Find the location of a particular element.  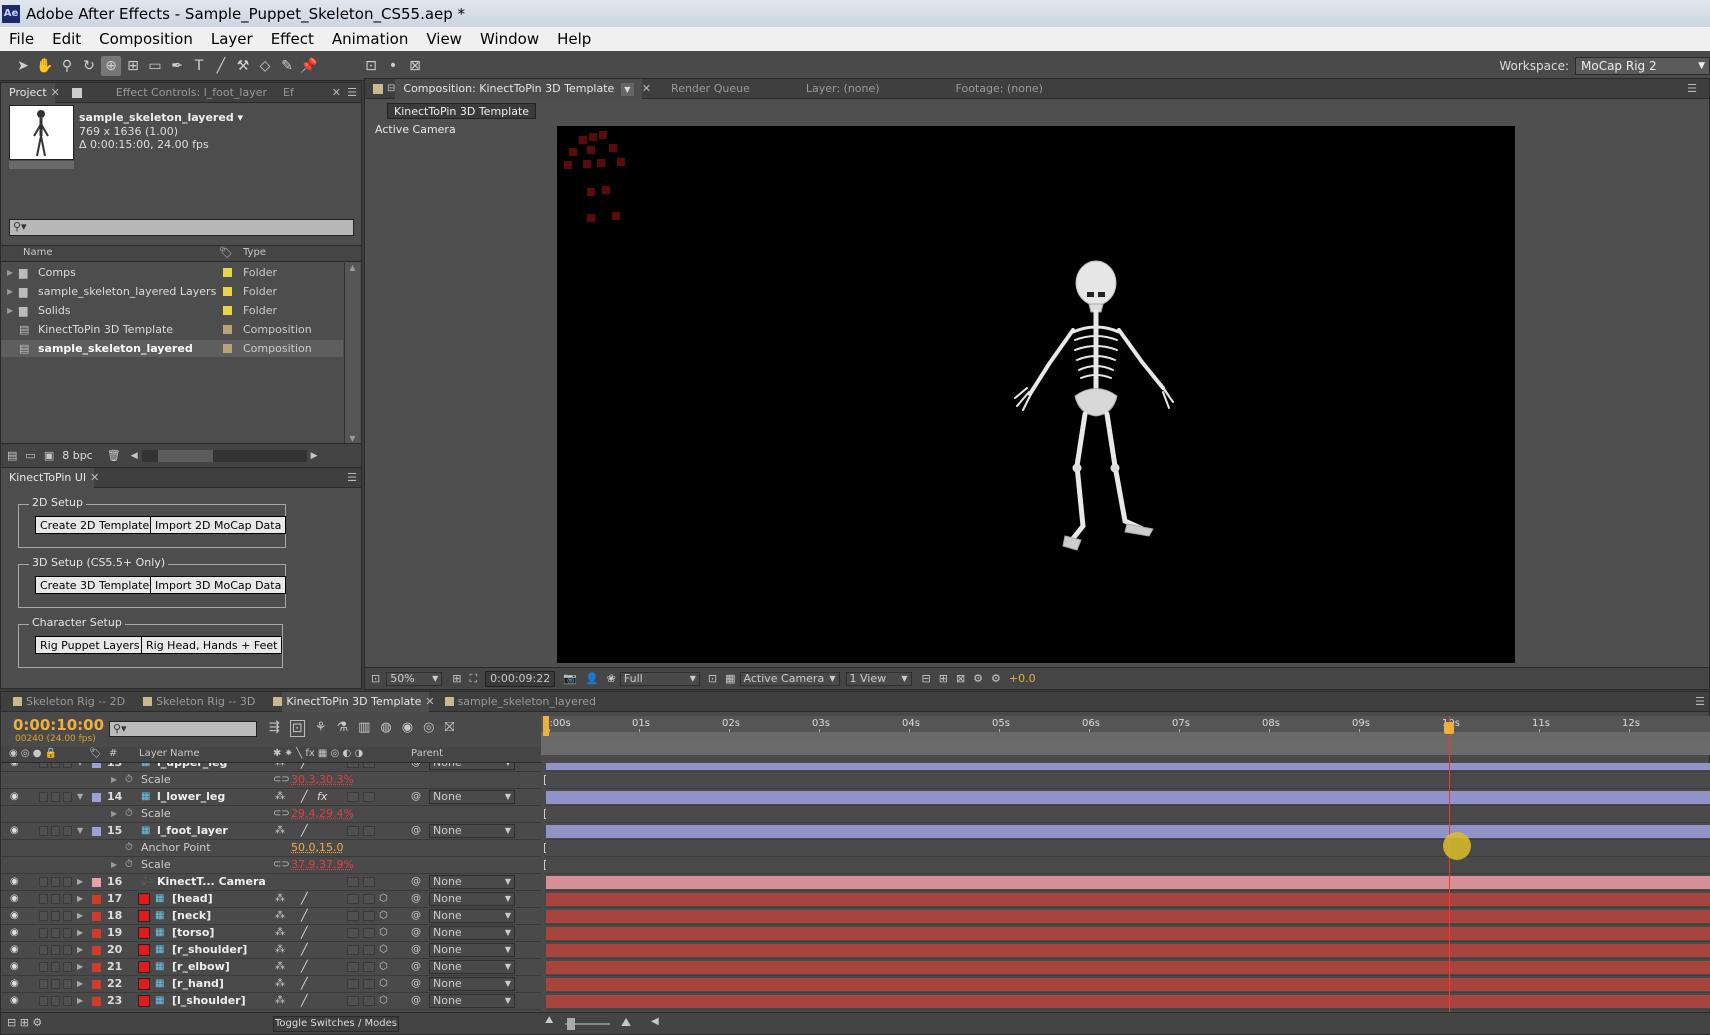

hand-tool-icon: ✋ is located at coordinates (45, 66).